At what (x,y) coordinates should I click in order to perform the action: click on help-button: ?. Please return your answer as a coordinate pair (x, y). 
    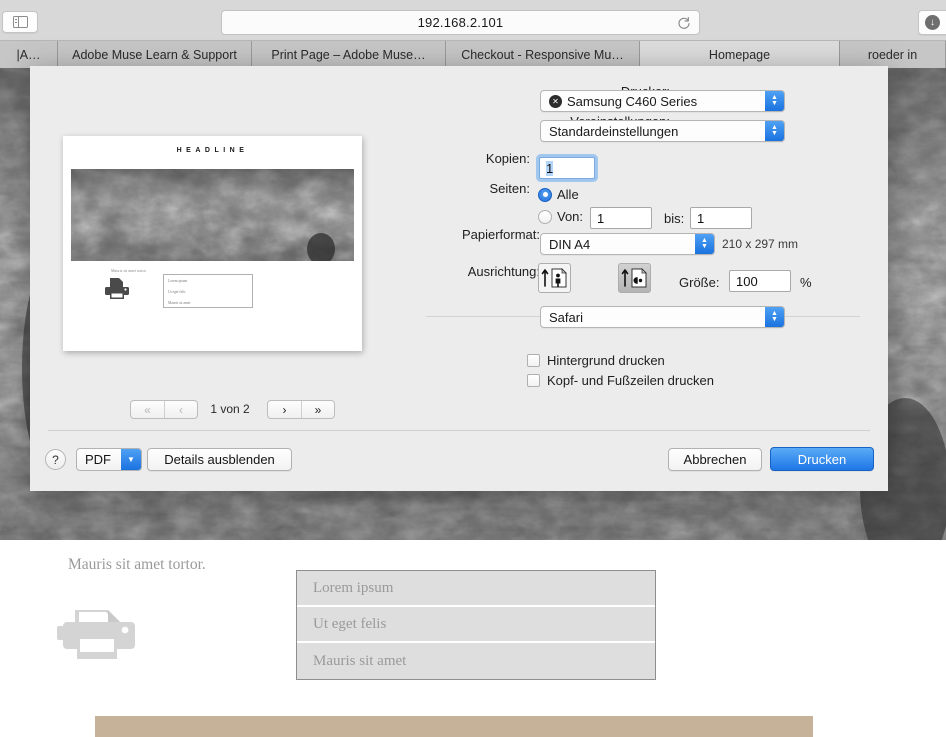
    Looking at the image, I should click on (55, 459).